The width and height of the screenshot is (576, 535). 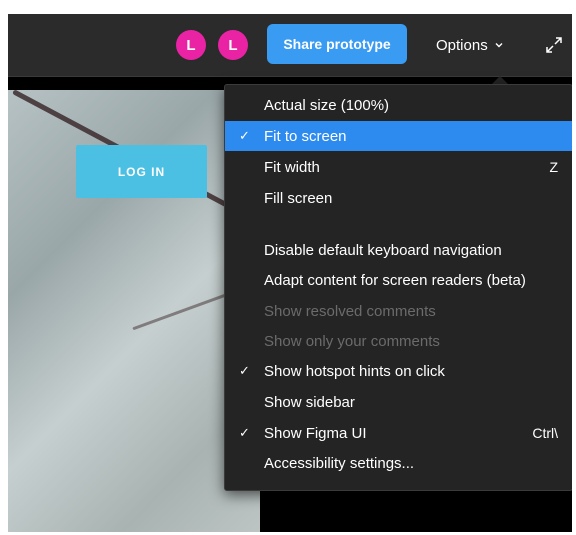 I want to click on menu-item-label: Disable default keyboard navigation, so click(x=383, y=250).